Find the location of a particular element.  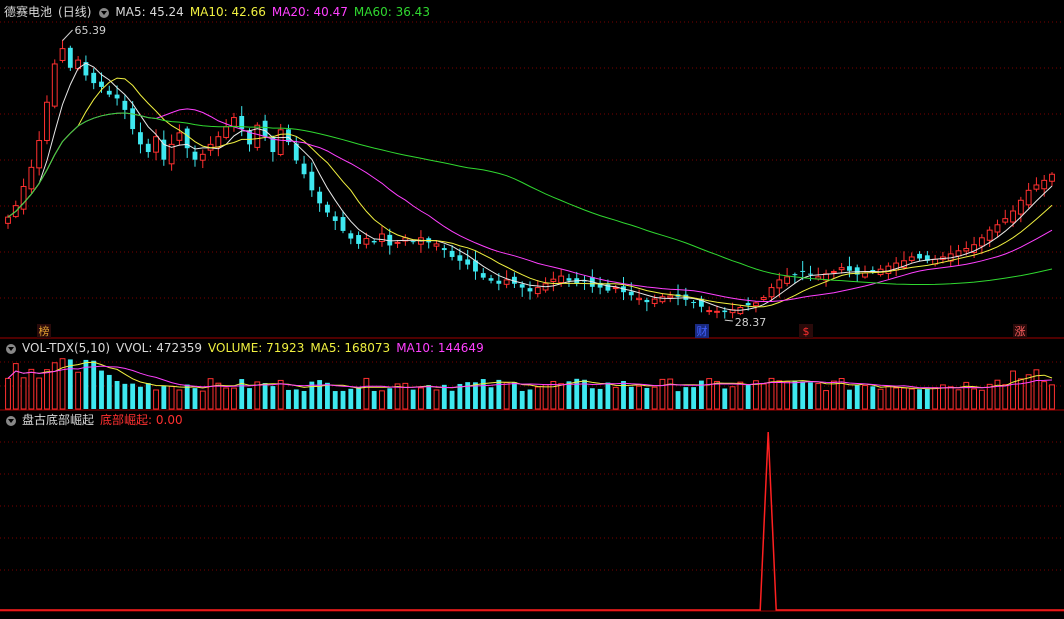

vol-ma10-legend: MA10: 144649 is located at coordinates (440, 348).